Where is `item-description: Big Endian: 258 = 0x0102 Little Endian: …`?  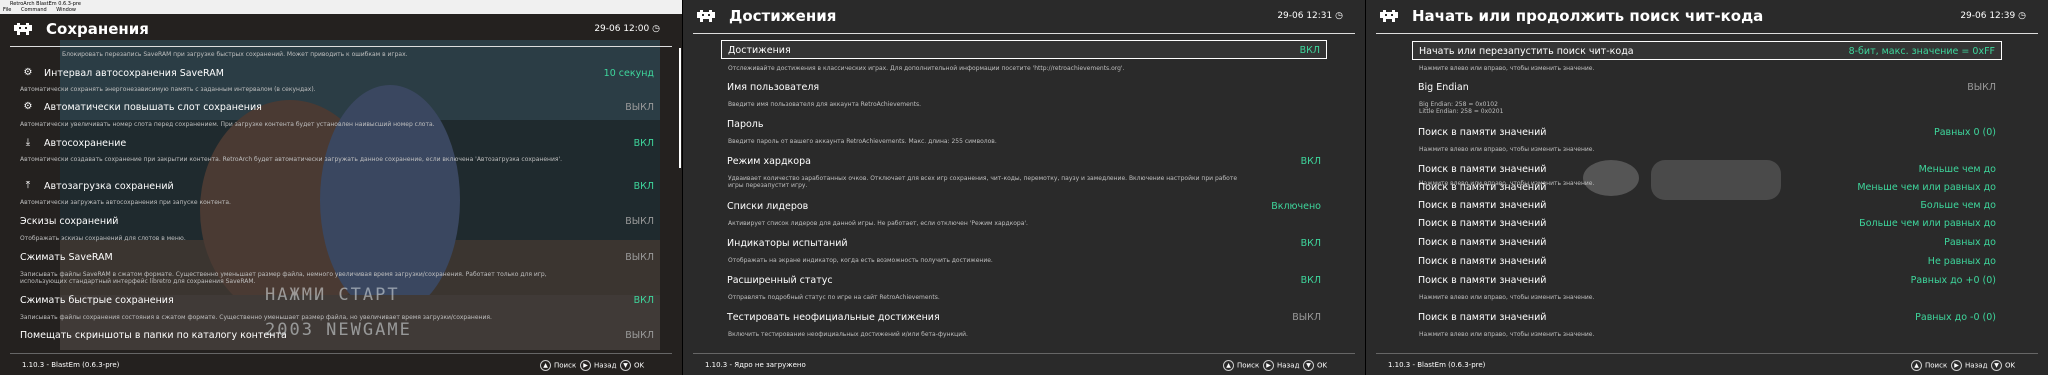
item-description: Big Endian: 258 = 0x0102 Little Endian: … is located at coordinates (1461, 108).